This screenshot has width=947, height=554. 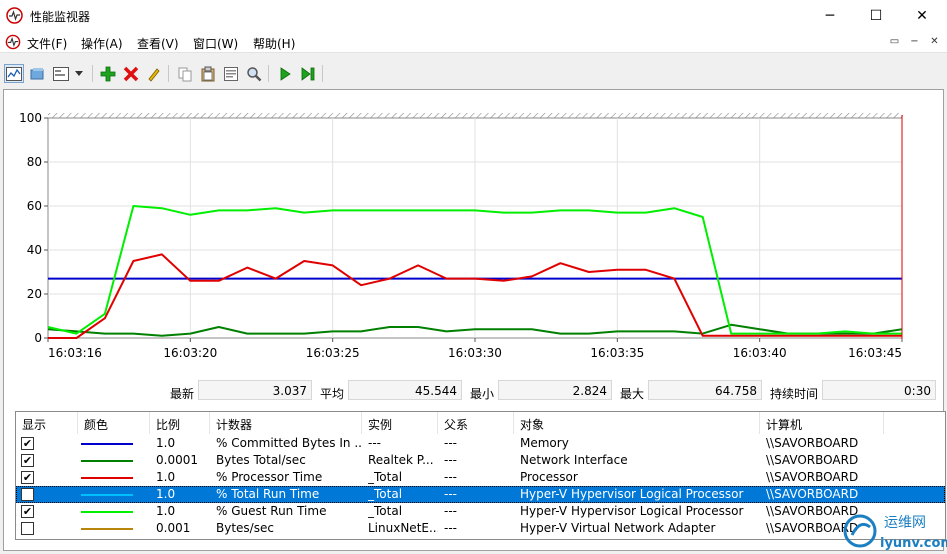 What do you see at coordinates (618, 528) in the screenshot?
I see `legend-cell-object: Hyper-V Virtual Network Adapter` at bounding box center [618, 528].